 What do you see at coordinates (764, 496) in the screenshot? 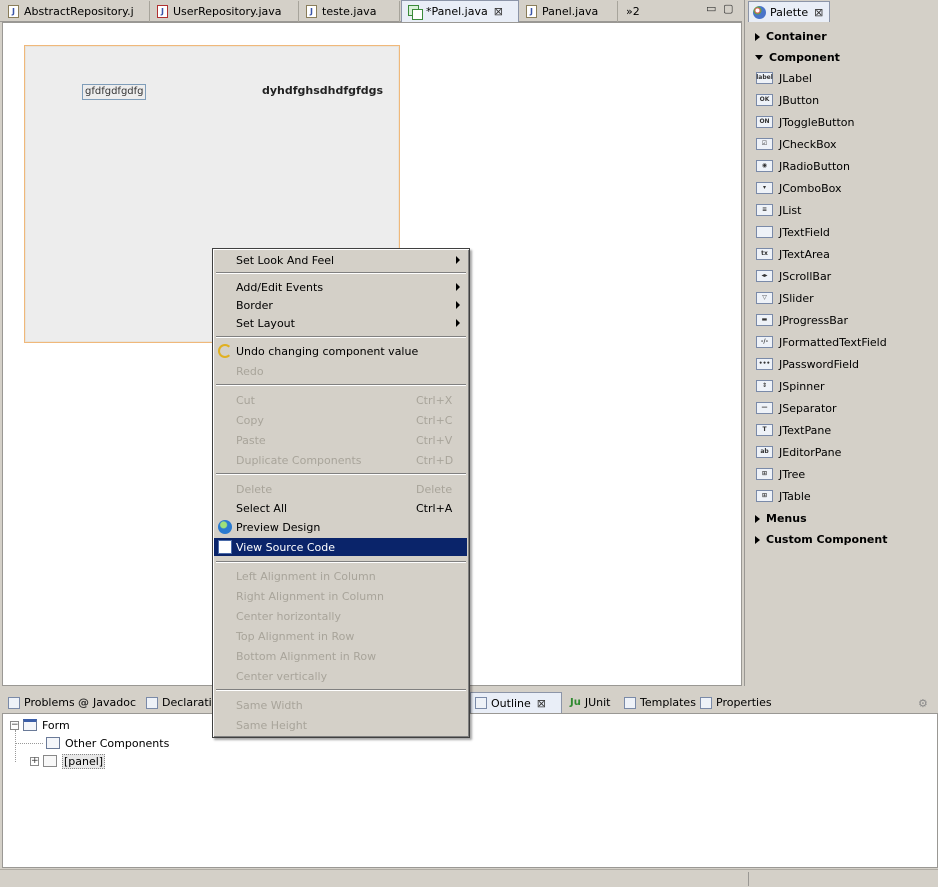
I see `jtable-icon: ⊞` at bounding box center [764, 496].